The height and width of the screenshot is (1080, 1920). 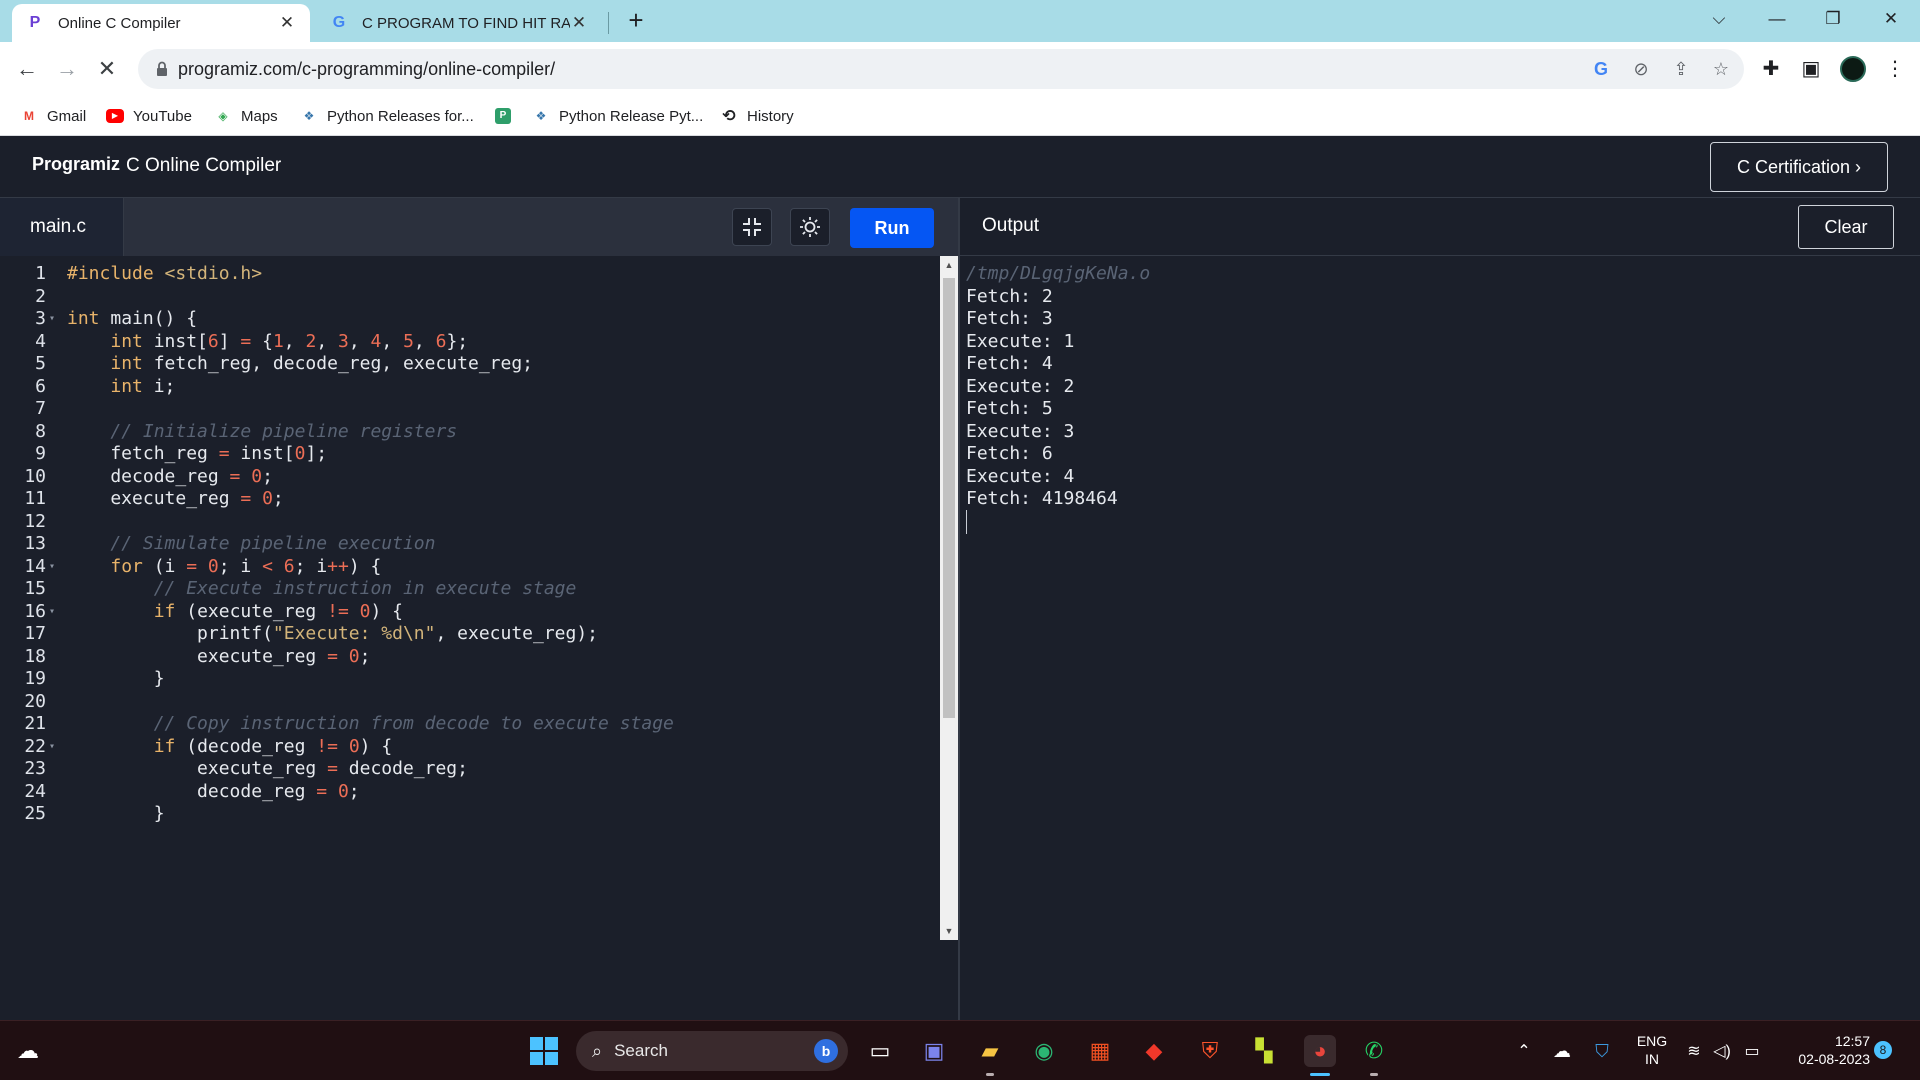 What do you see at coordinates (1799, 167) in the screenshot?
I see `c-certification-button: C Certification ›` at bounding box center [1799, 167].